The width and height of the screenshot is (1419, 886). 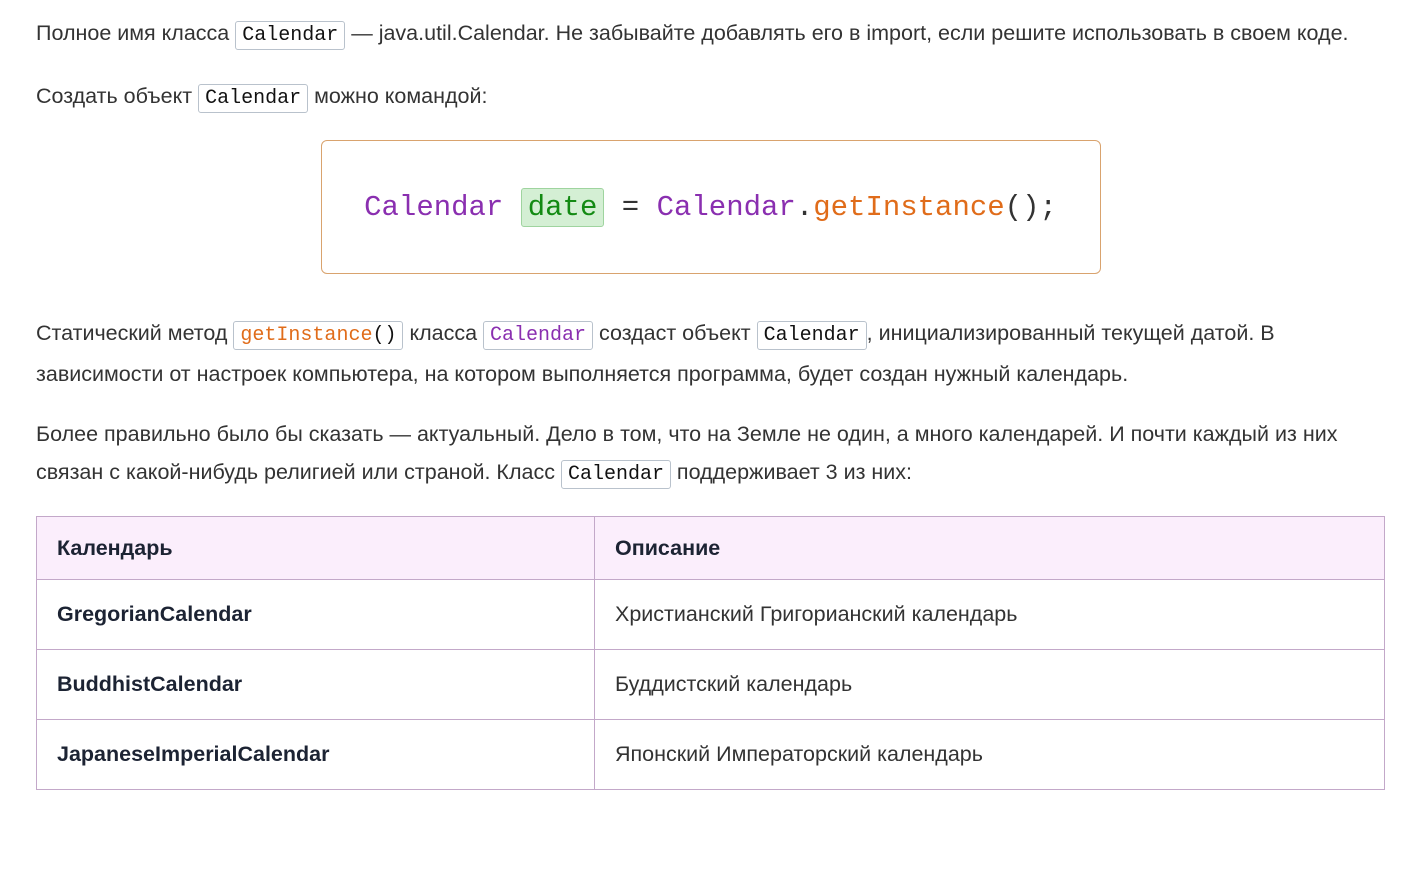 I want to click on inline-code-class: Calendar, so click(x=538, y=335).